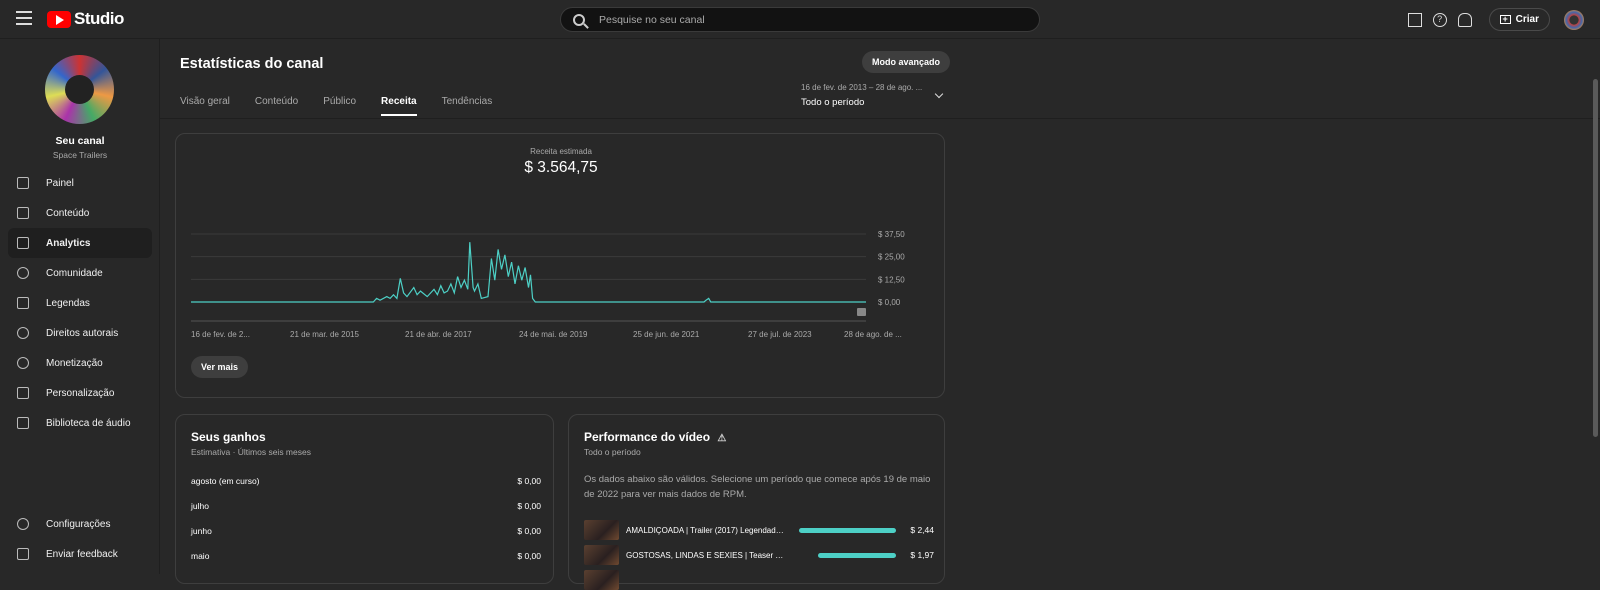 The image size is (1600, 590). What do you see at coordinates (889, 302) in the screenshot?
I see `y-tick-label: $ 0,00` at bounding box center [889, 302].